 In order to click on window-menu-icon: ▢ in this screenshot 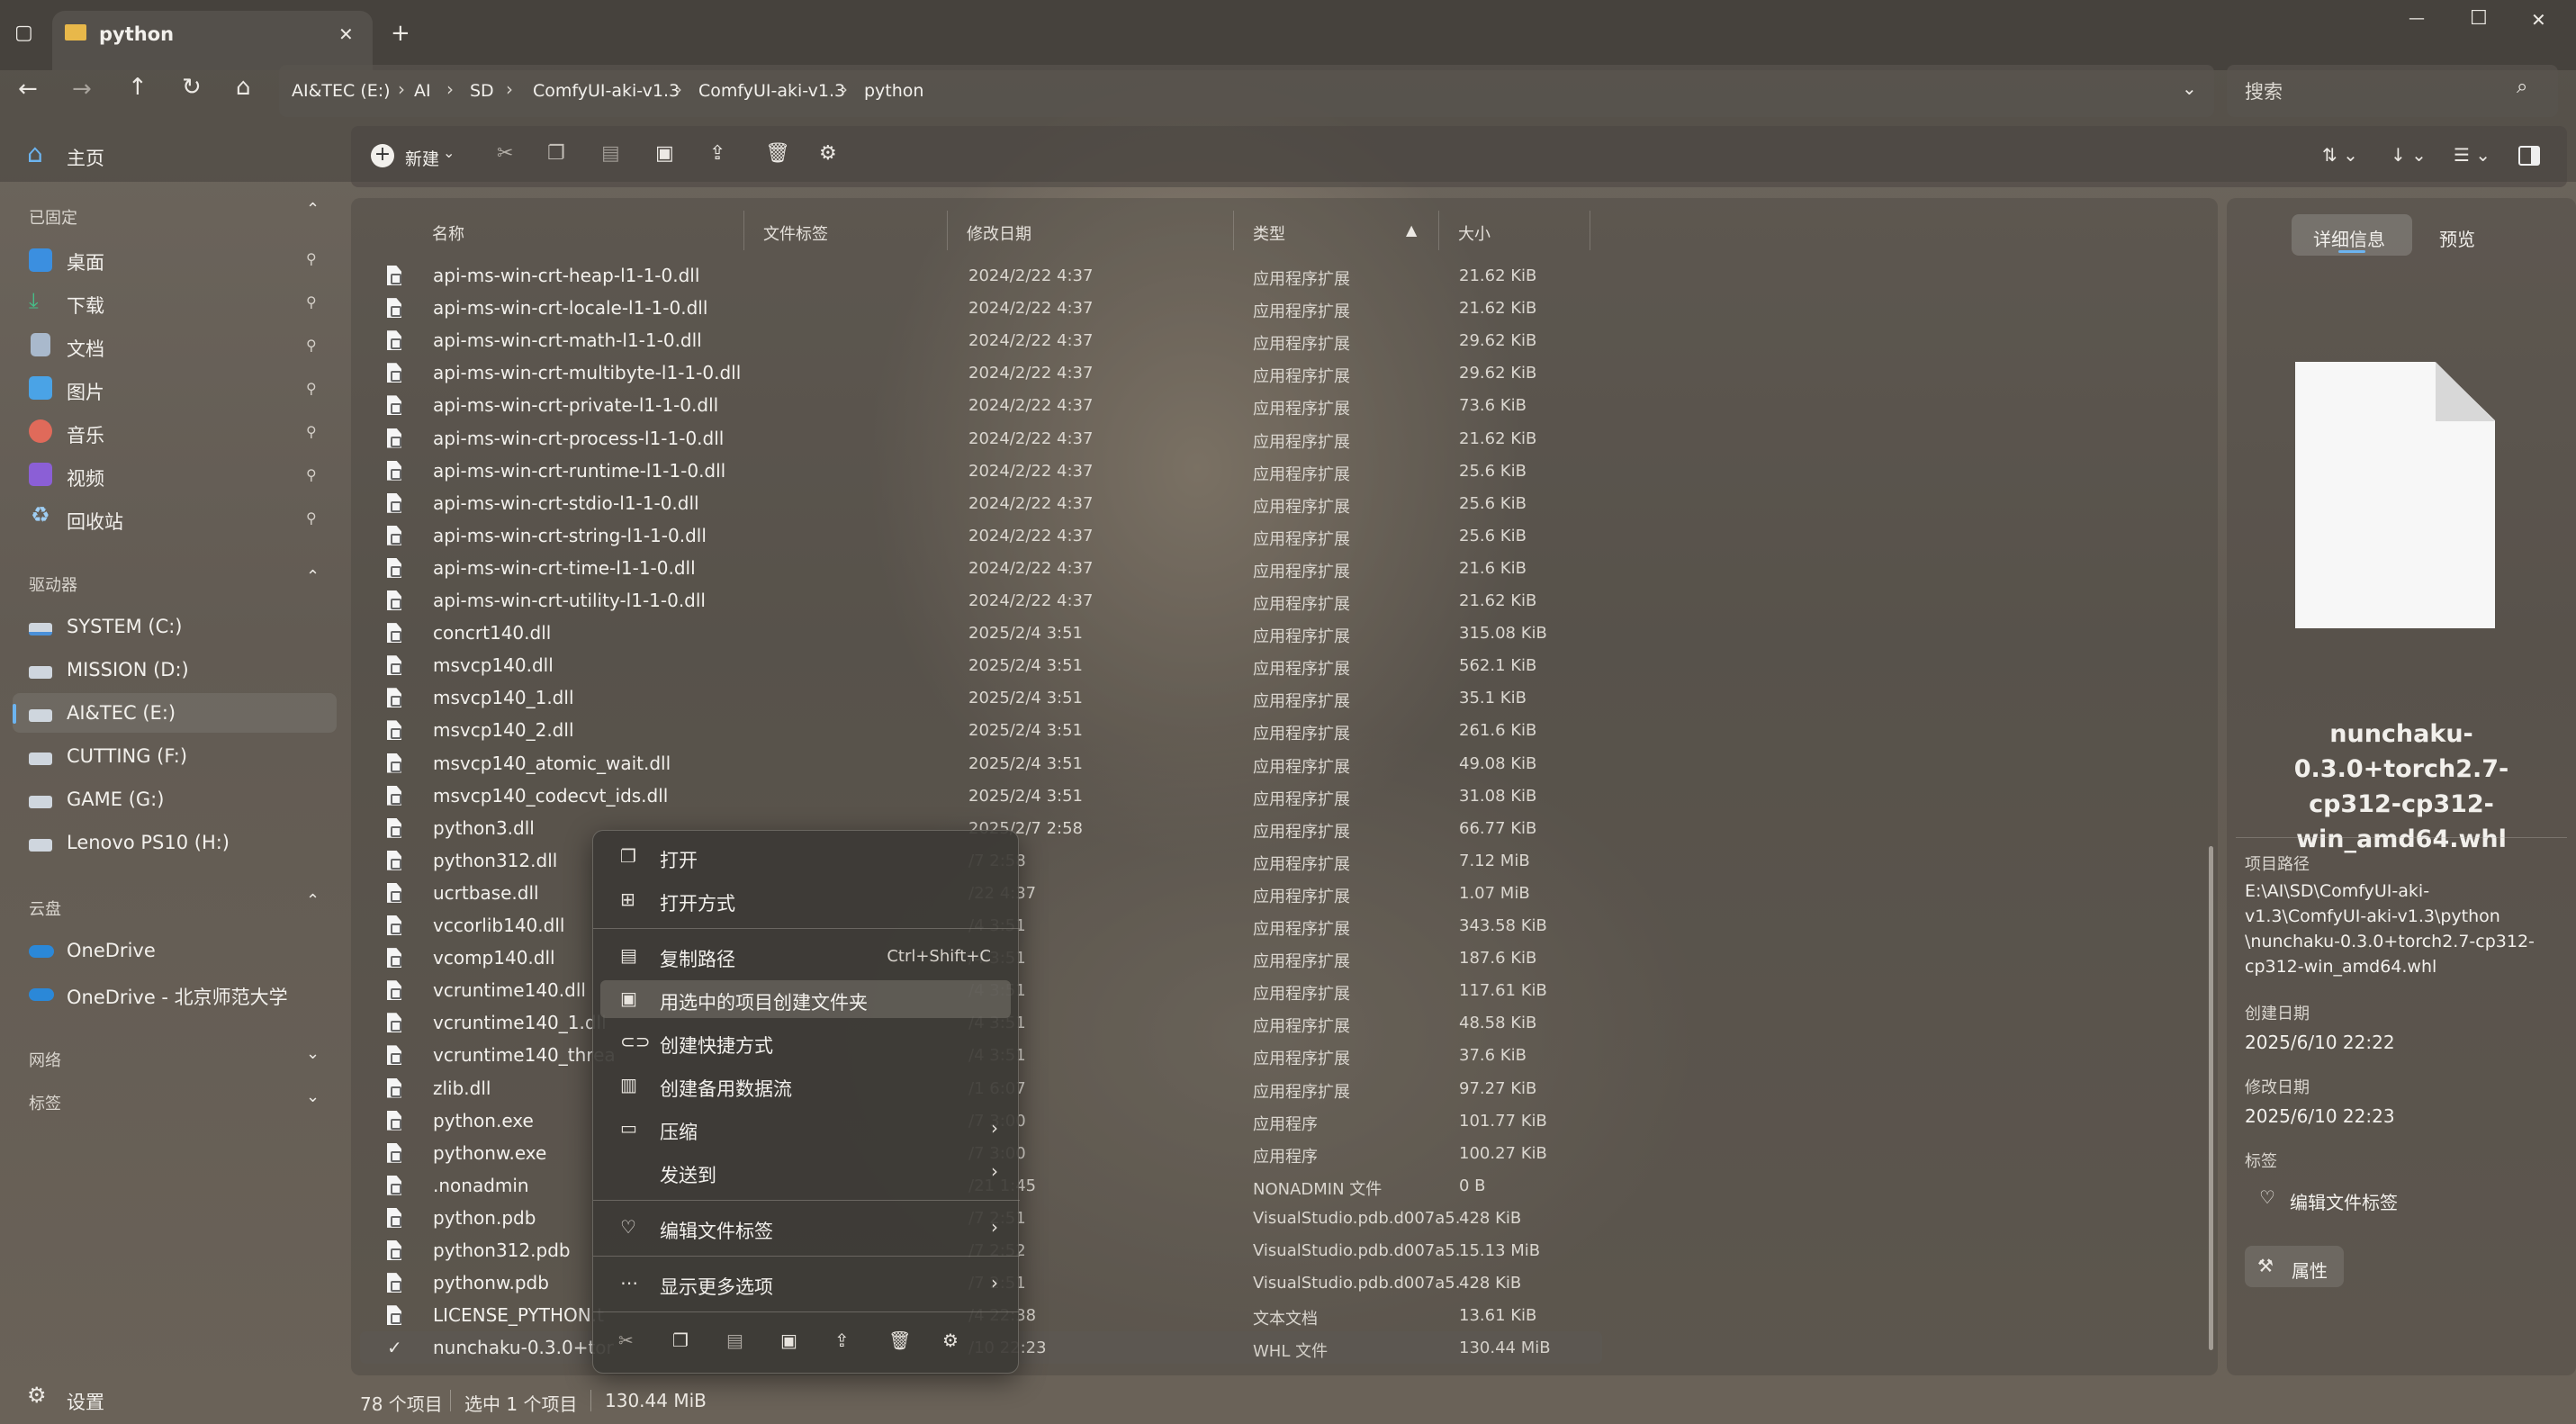, I will do `click(23, 33)`.